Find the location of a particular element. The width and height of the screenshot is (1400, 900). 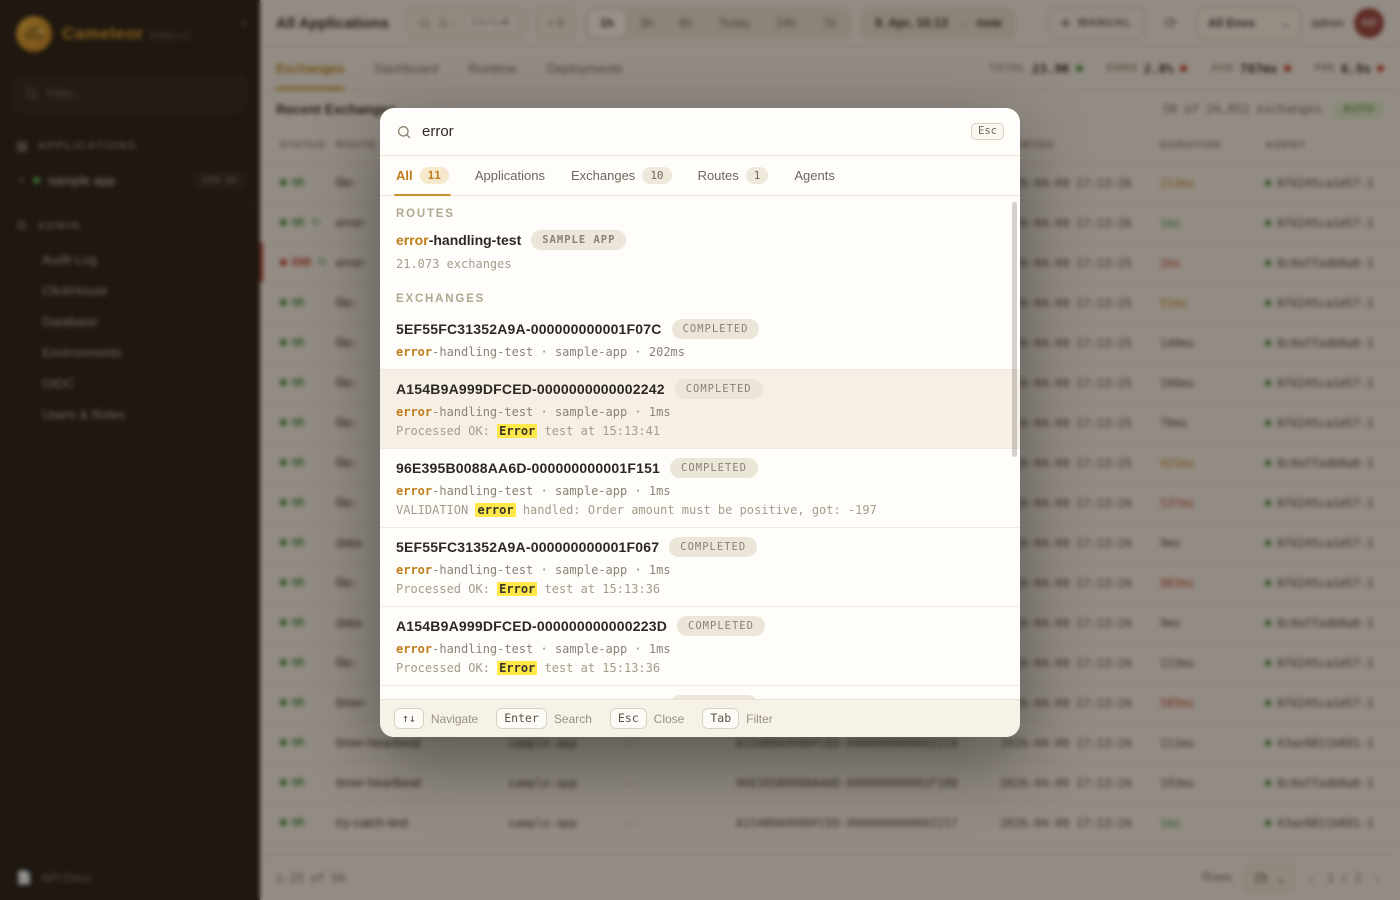

exchange-id: 5EF55FC31352A9A-000000000001F067 is located at coordinates (528, 547).